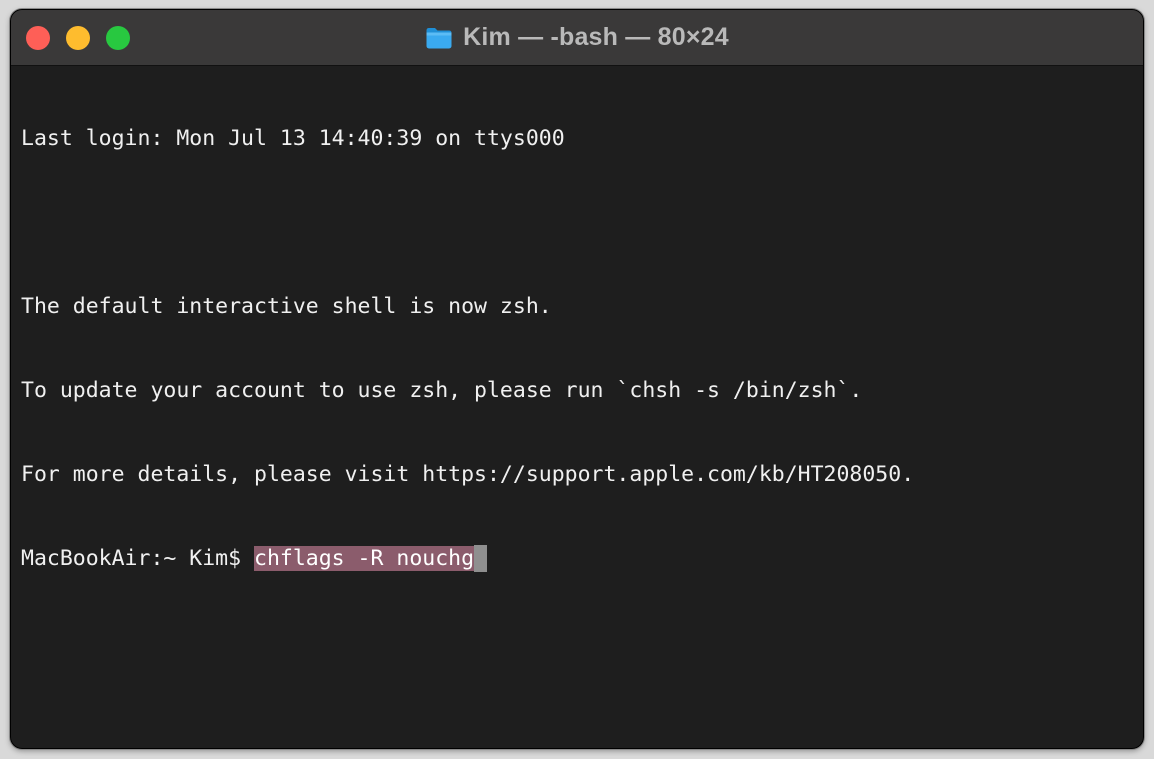 The height and width of the screenshot is (759, 1154). What do you see at coordinates (481, 558) in the screenshot?
I see `text-cursor` at bounding box center [481, 558].